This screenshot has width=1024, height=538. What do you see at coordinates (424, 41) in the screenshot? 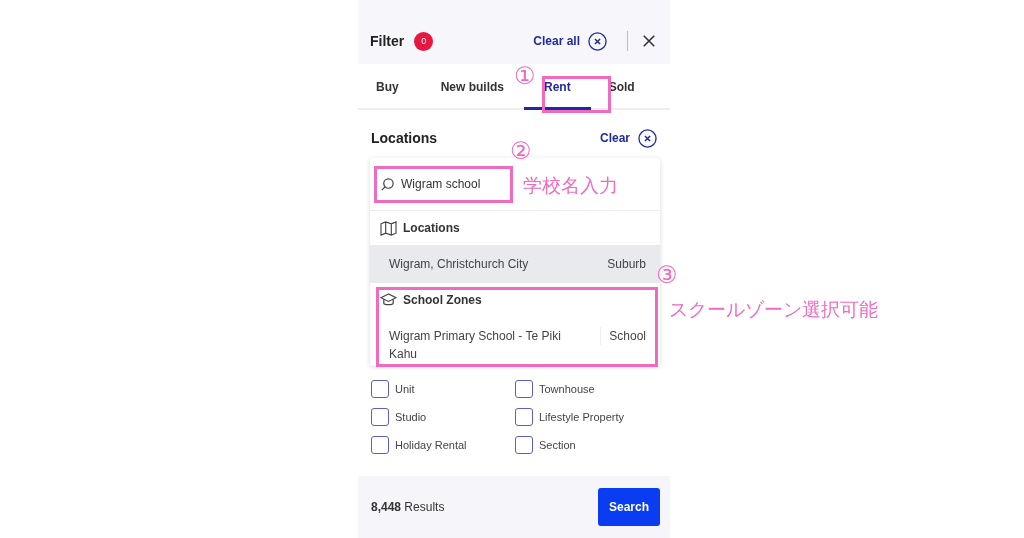
I see `count-badge: 0` at bounding box center [424, 41].